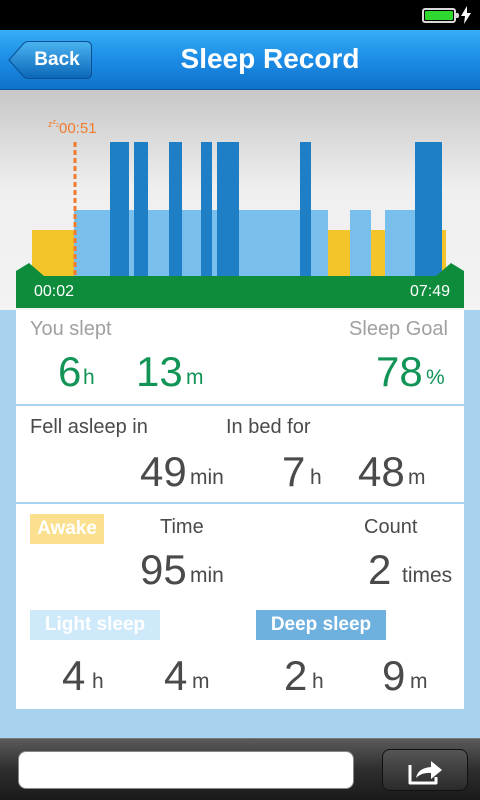 Image resolution: width=480 pixels, height=800 pixels. I want to click on end-time: 07:49, so click(429, 291).